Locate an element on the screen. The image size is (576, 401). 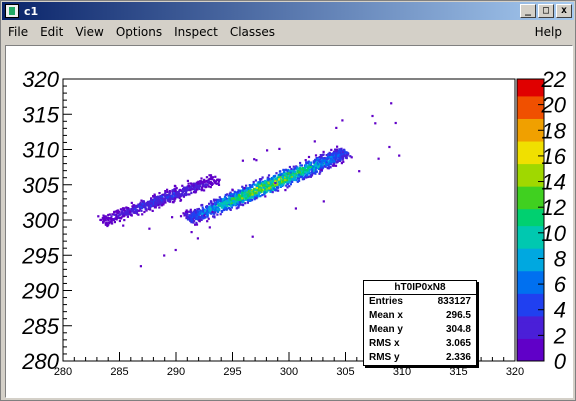
z-tick-label: 14 is located at coordinates (554, 182).